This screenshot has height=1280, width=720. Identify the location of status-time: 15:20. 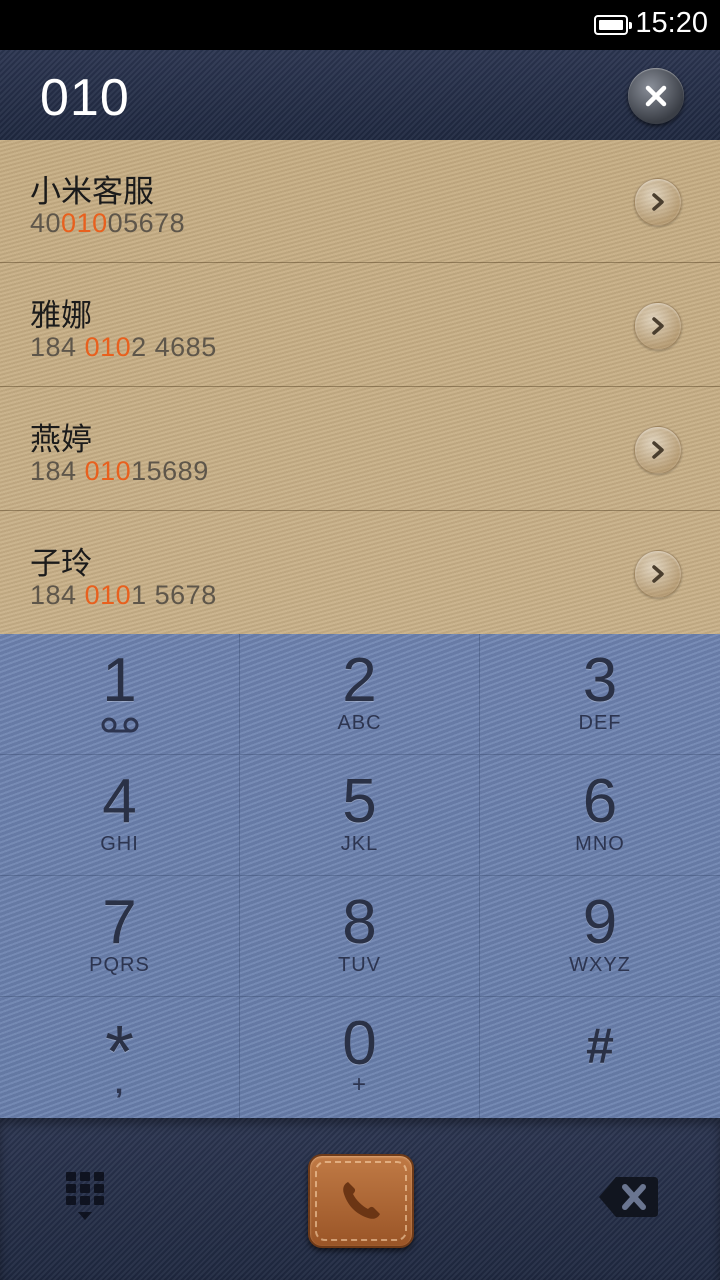
(671, 23).